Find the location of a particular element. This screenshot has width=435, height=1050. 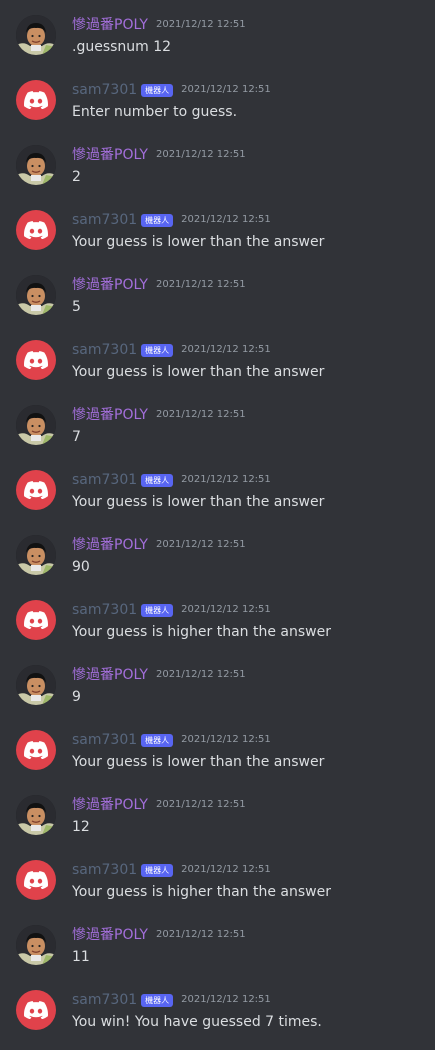

user-message: 慘過番POLY 2021/12/12 12:51 11 is located at coordinates (217, 955).